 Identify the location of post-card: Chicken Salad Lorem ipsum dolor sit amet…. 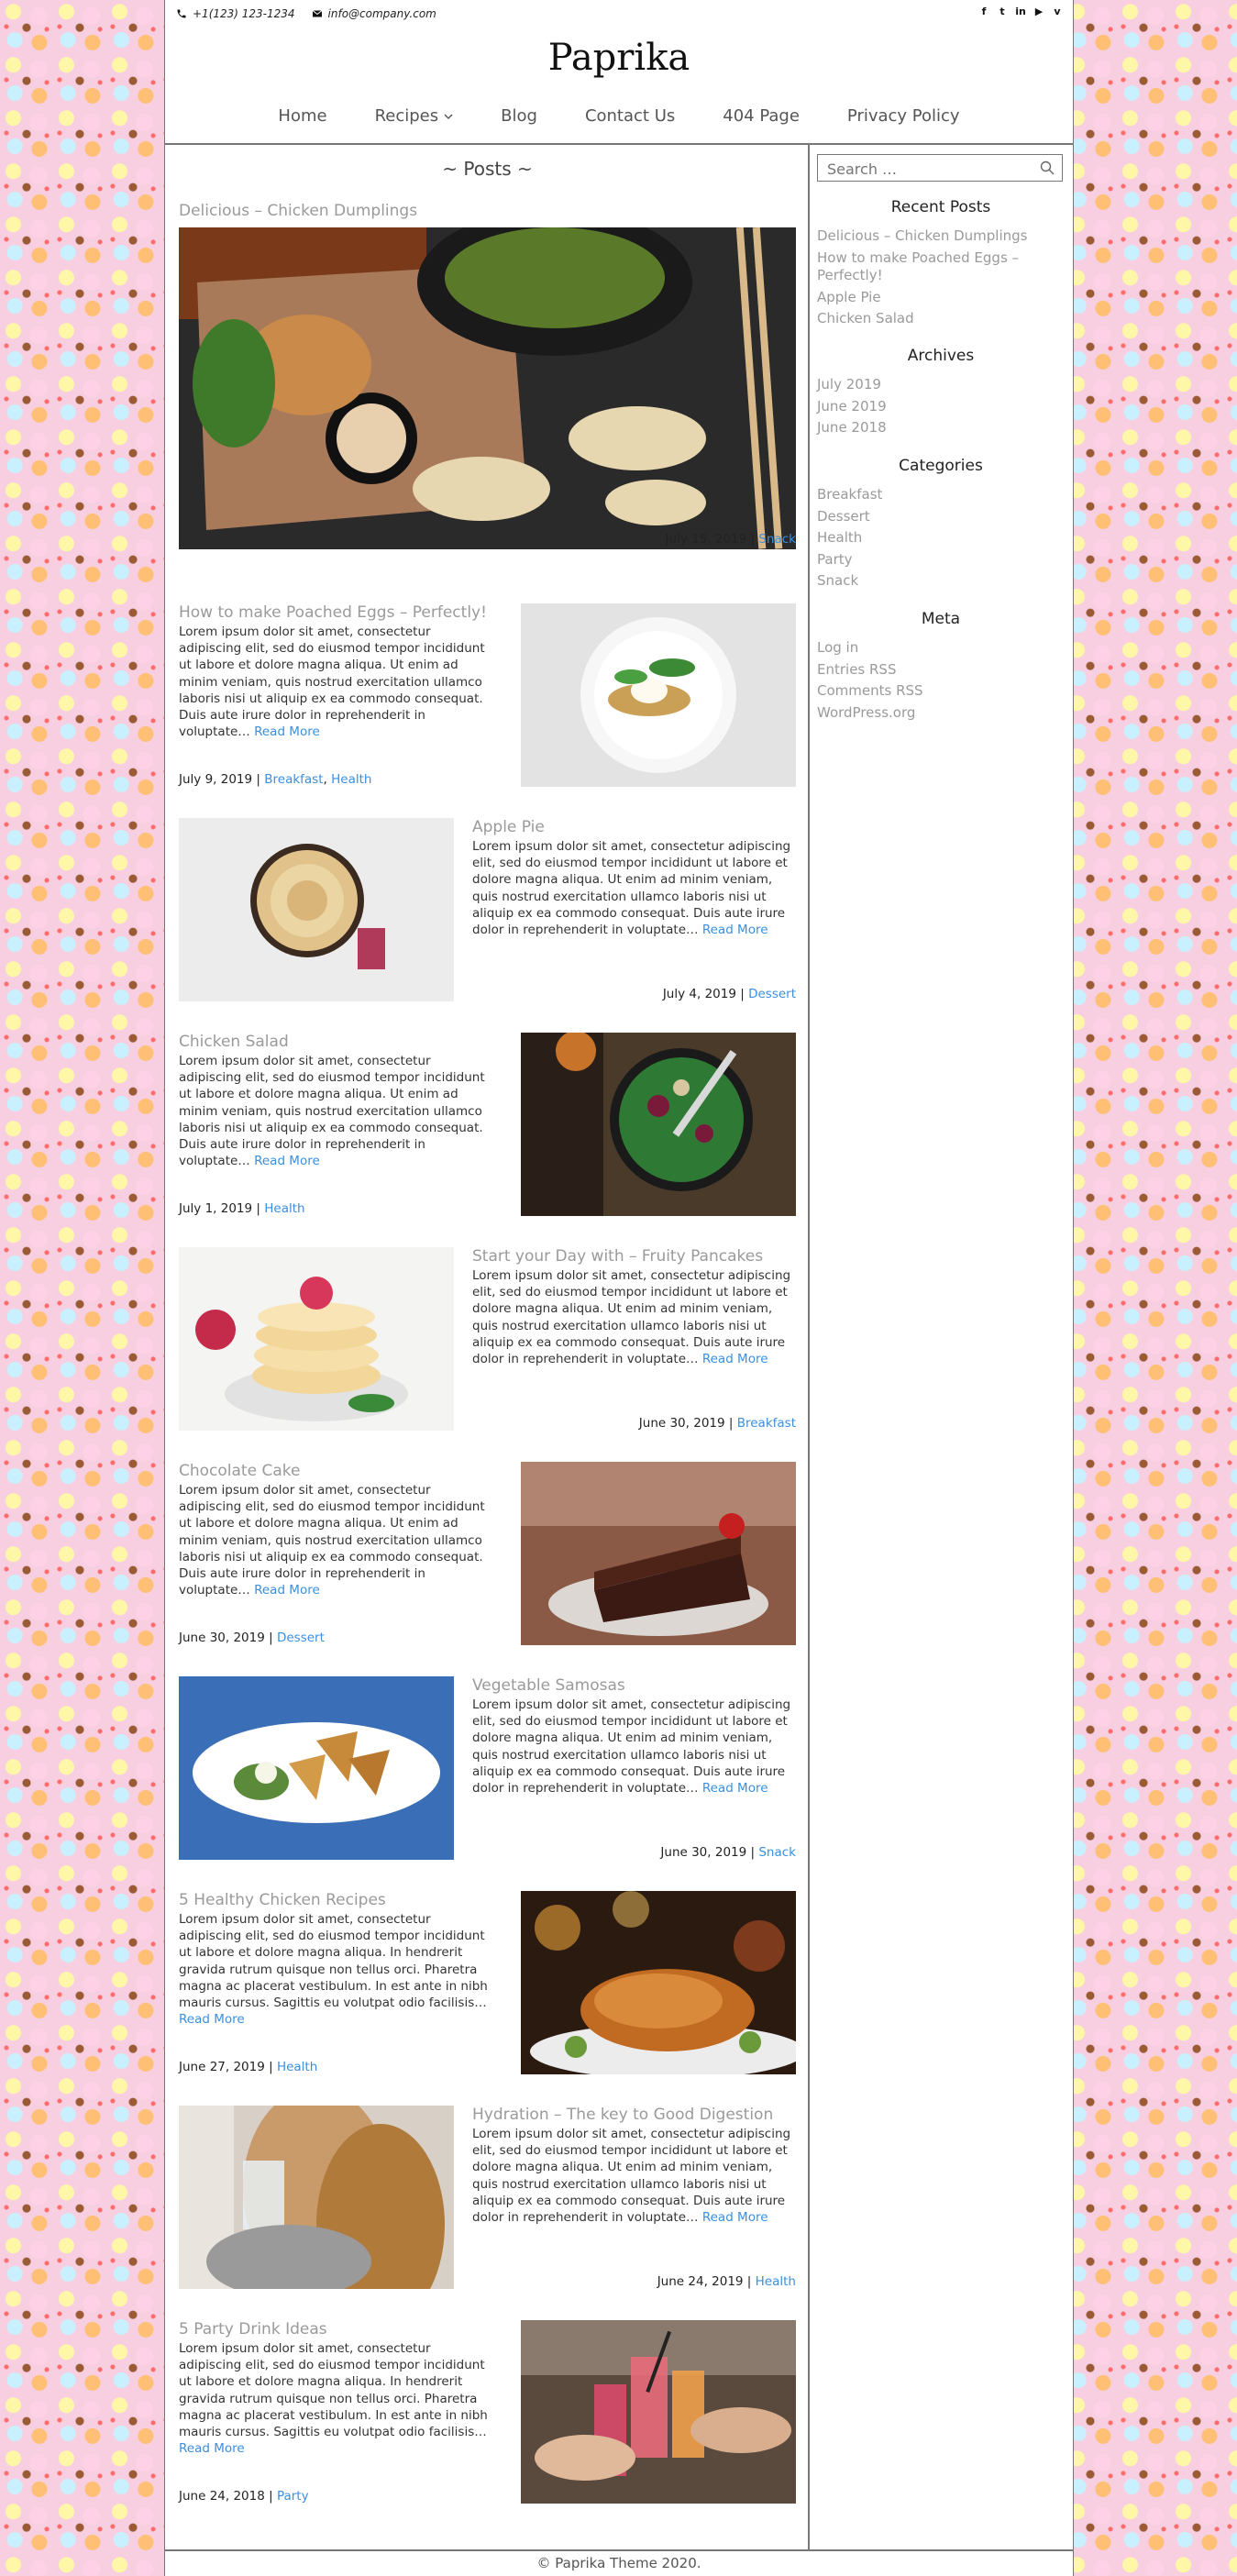
(487, 1129).